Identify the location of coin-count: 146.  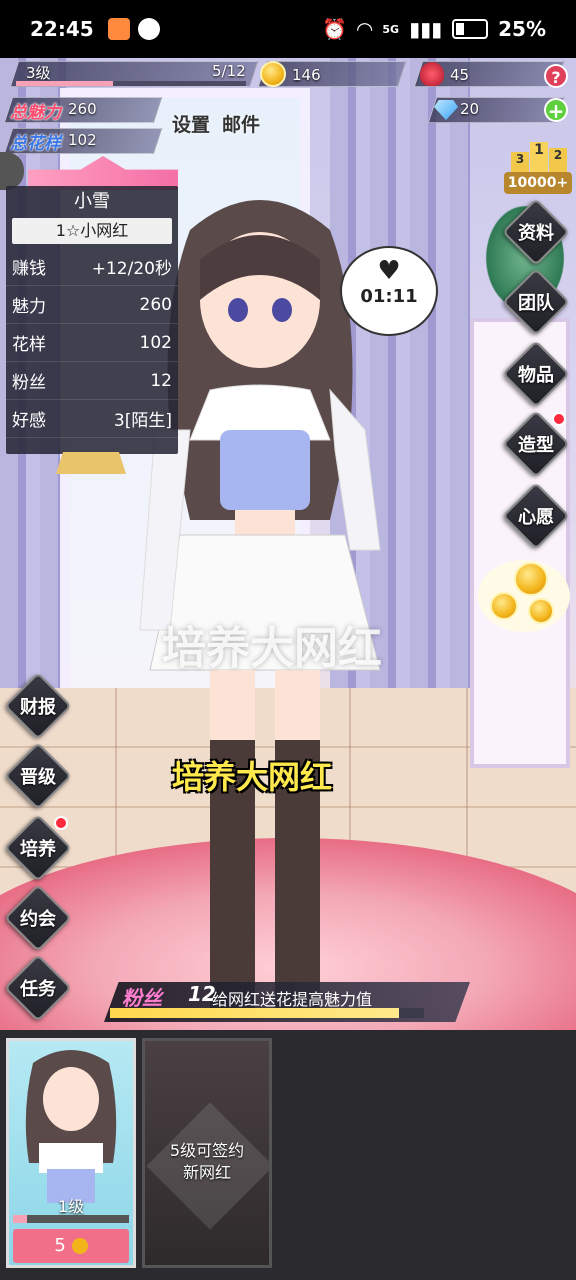
(306, 75).